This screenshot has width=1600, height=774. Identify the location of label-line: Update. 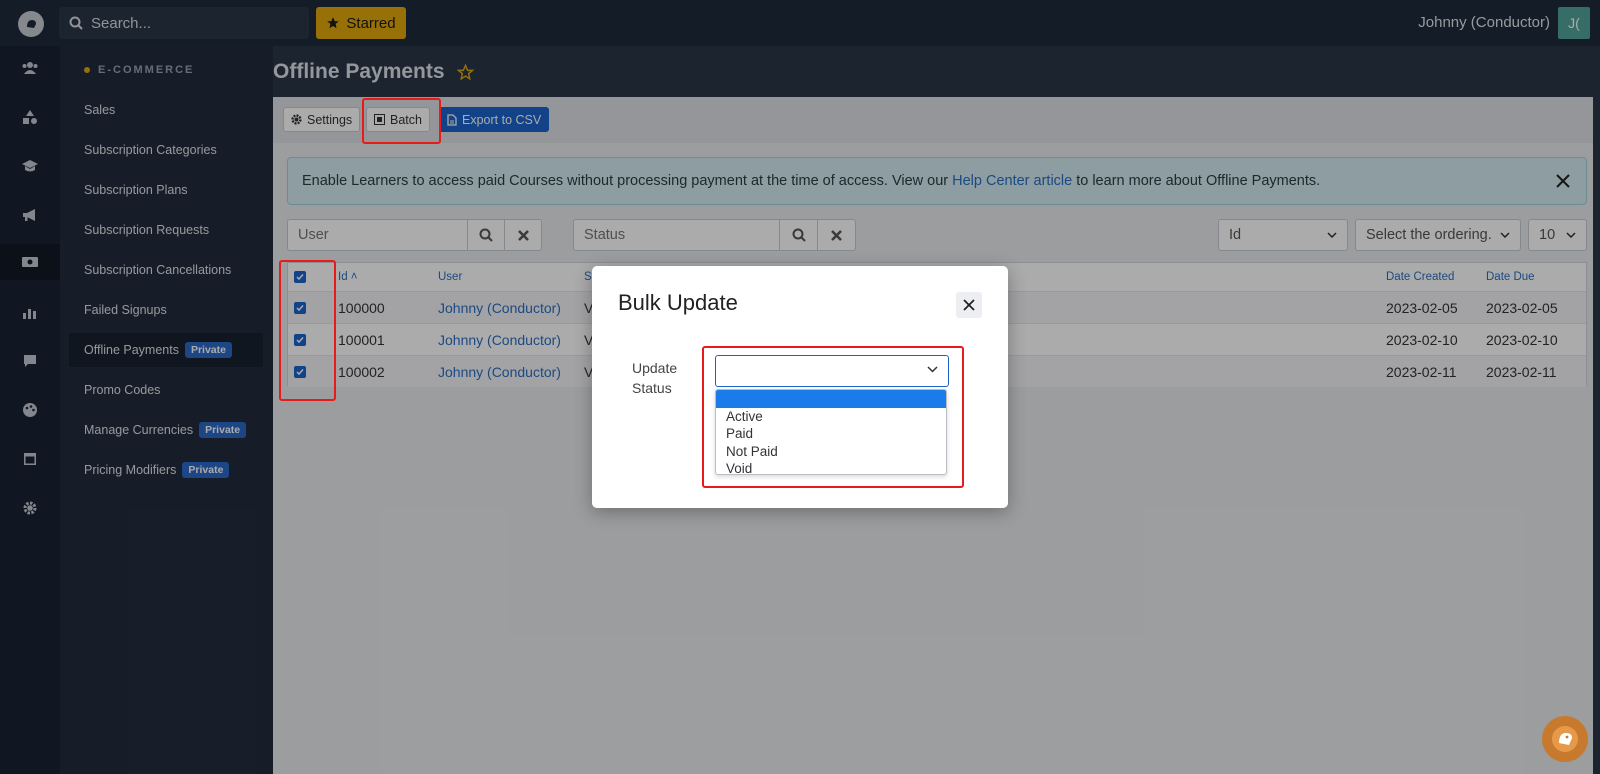
(655, 368).